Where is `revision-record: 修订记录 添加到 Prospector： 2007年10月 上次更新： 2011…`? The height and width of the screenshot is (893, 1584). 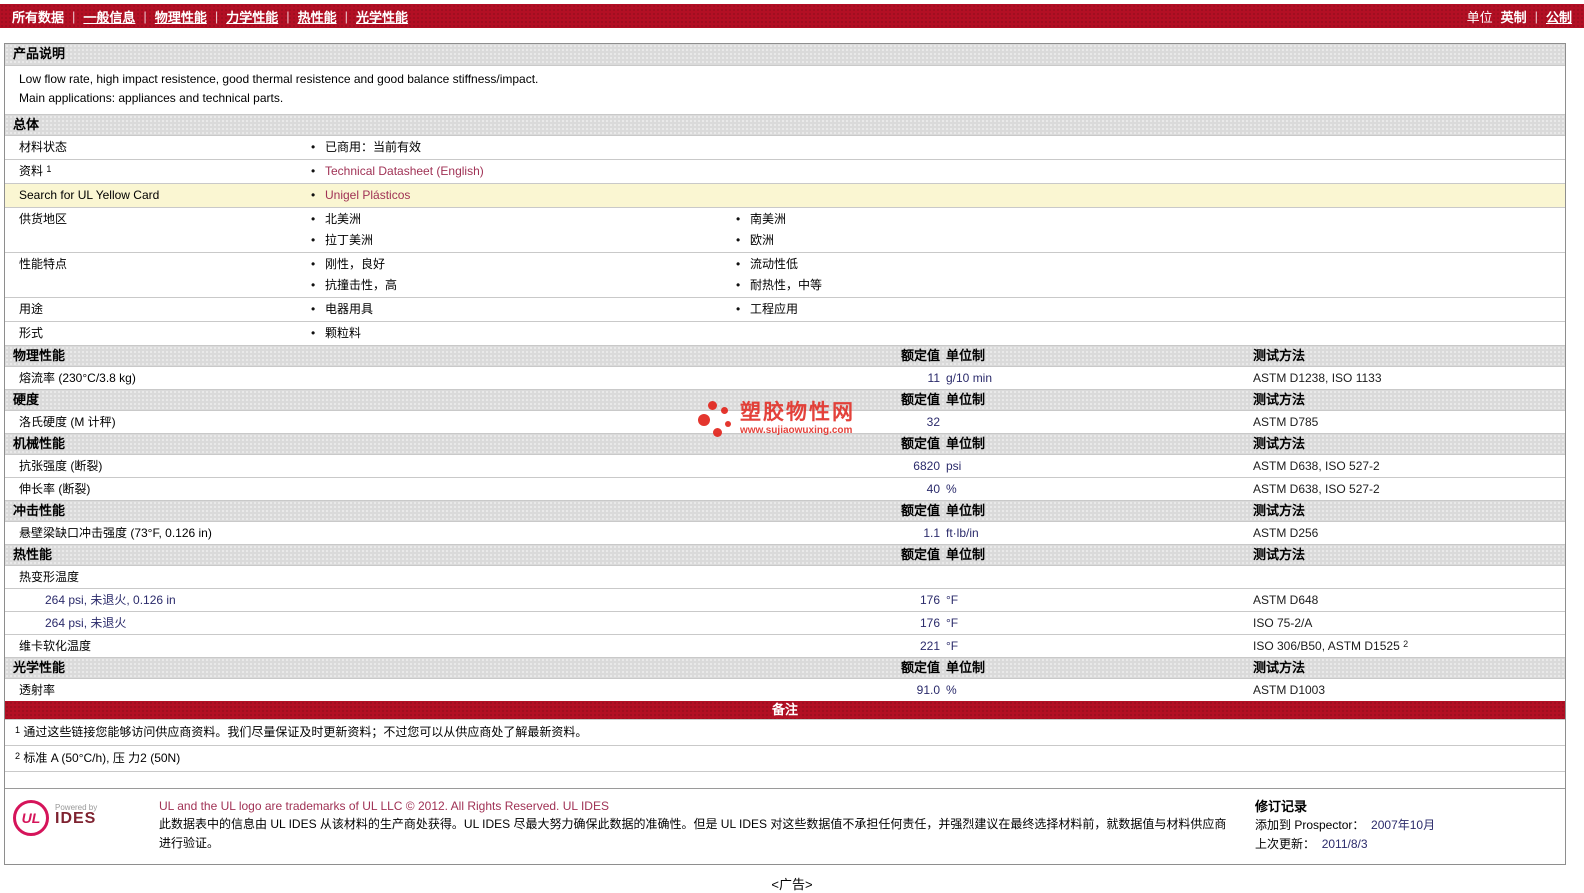
revision-record: 修订记录 添加到 Prospector： 2007年10月 上次更新： 2011… is located at coordinates (1405, 825).